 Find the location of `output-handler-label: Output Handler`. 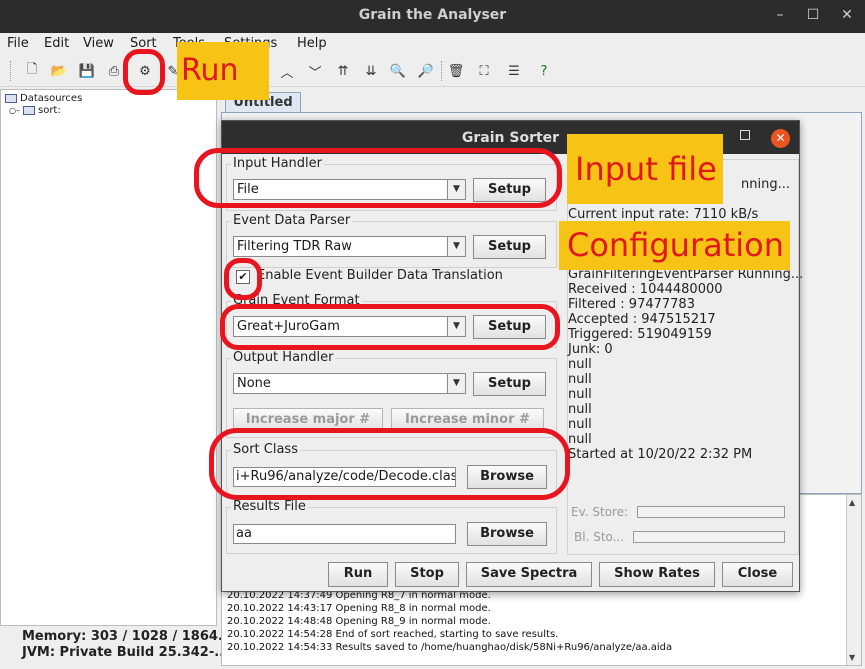

output-handler-label: Output Handler is located at coordinates (283, 357).